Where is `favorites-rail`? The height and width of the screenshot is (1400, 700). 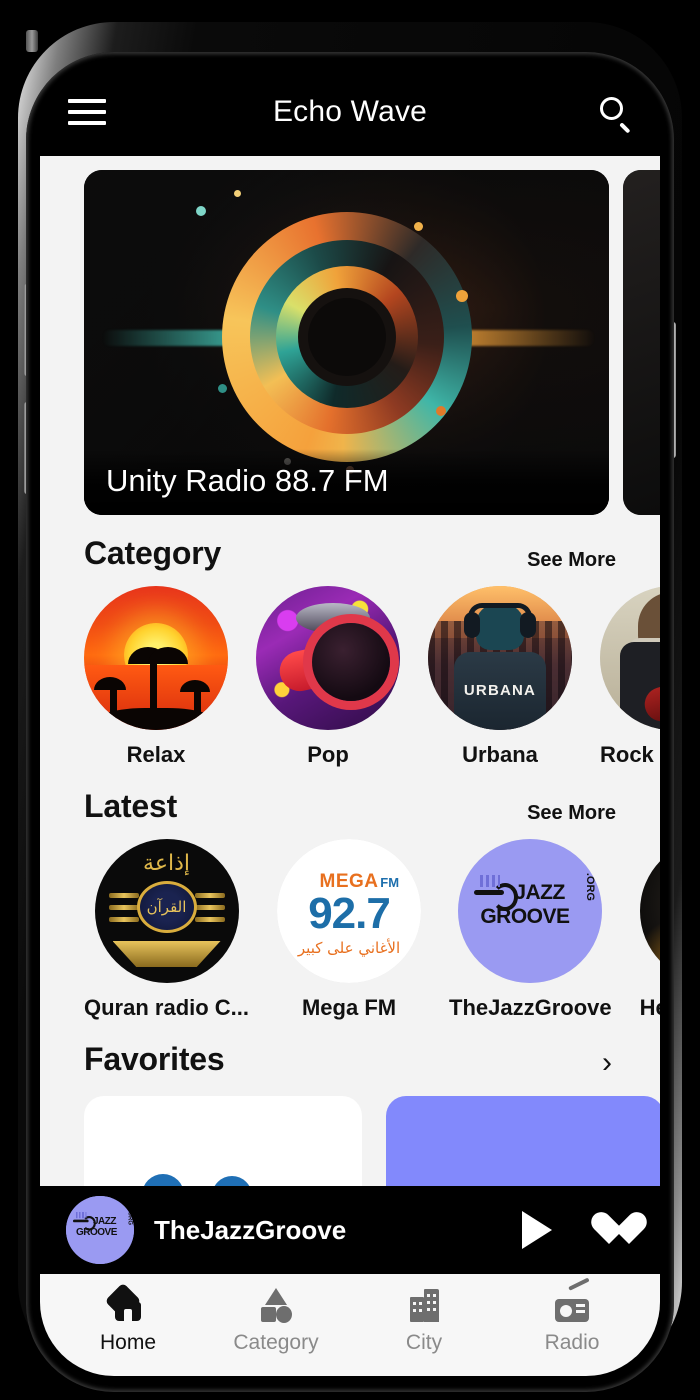
favorites-rail is located at coordinates (350, 1132).